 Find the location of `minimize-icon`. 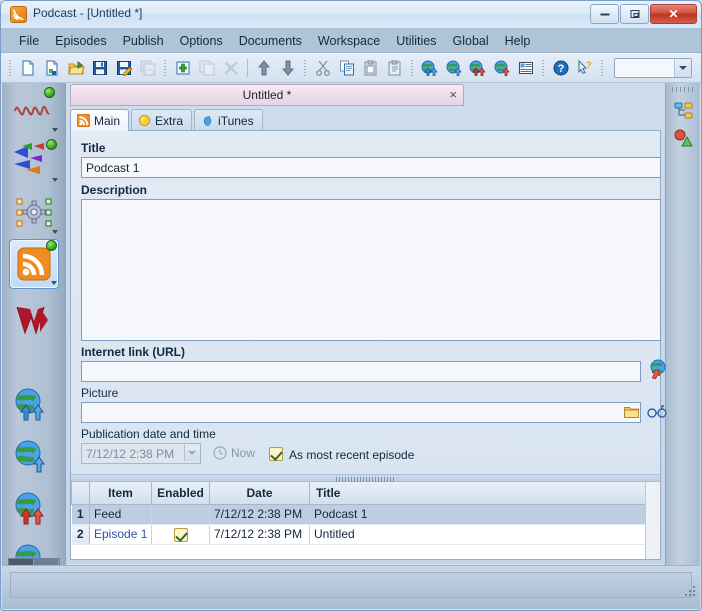

minimize-icon is located at coordinates (604, 14).